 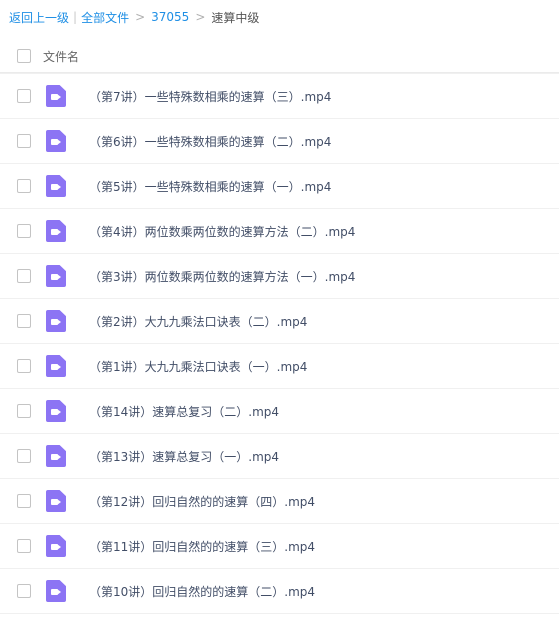 I want to click on file-row: （第1讲）大九九乘法口诀表（一）.mp4, so click(x=279, y=366).